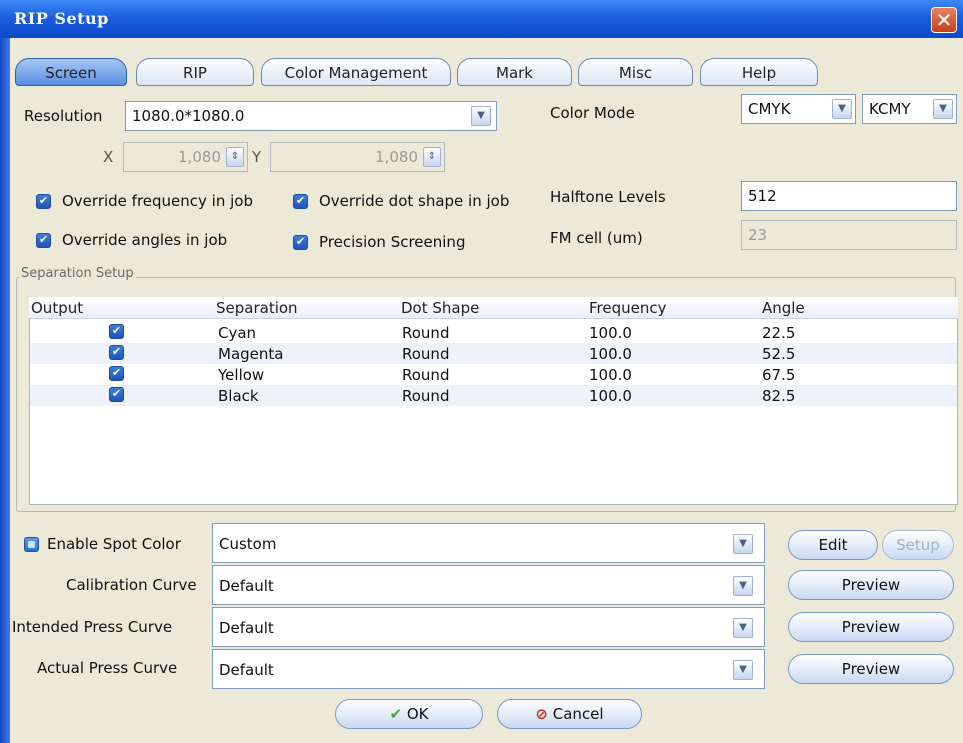 The image size is (963, 743). Describe the element at coordinates (238, 396) in the screenshot. I see `separation-cell: Black` at that location.